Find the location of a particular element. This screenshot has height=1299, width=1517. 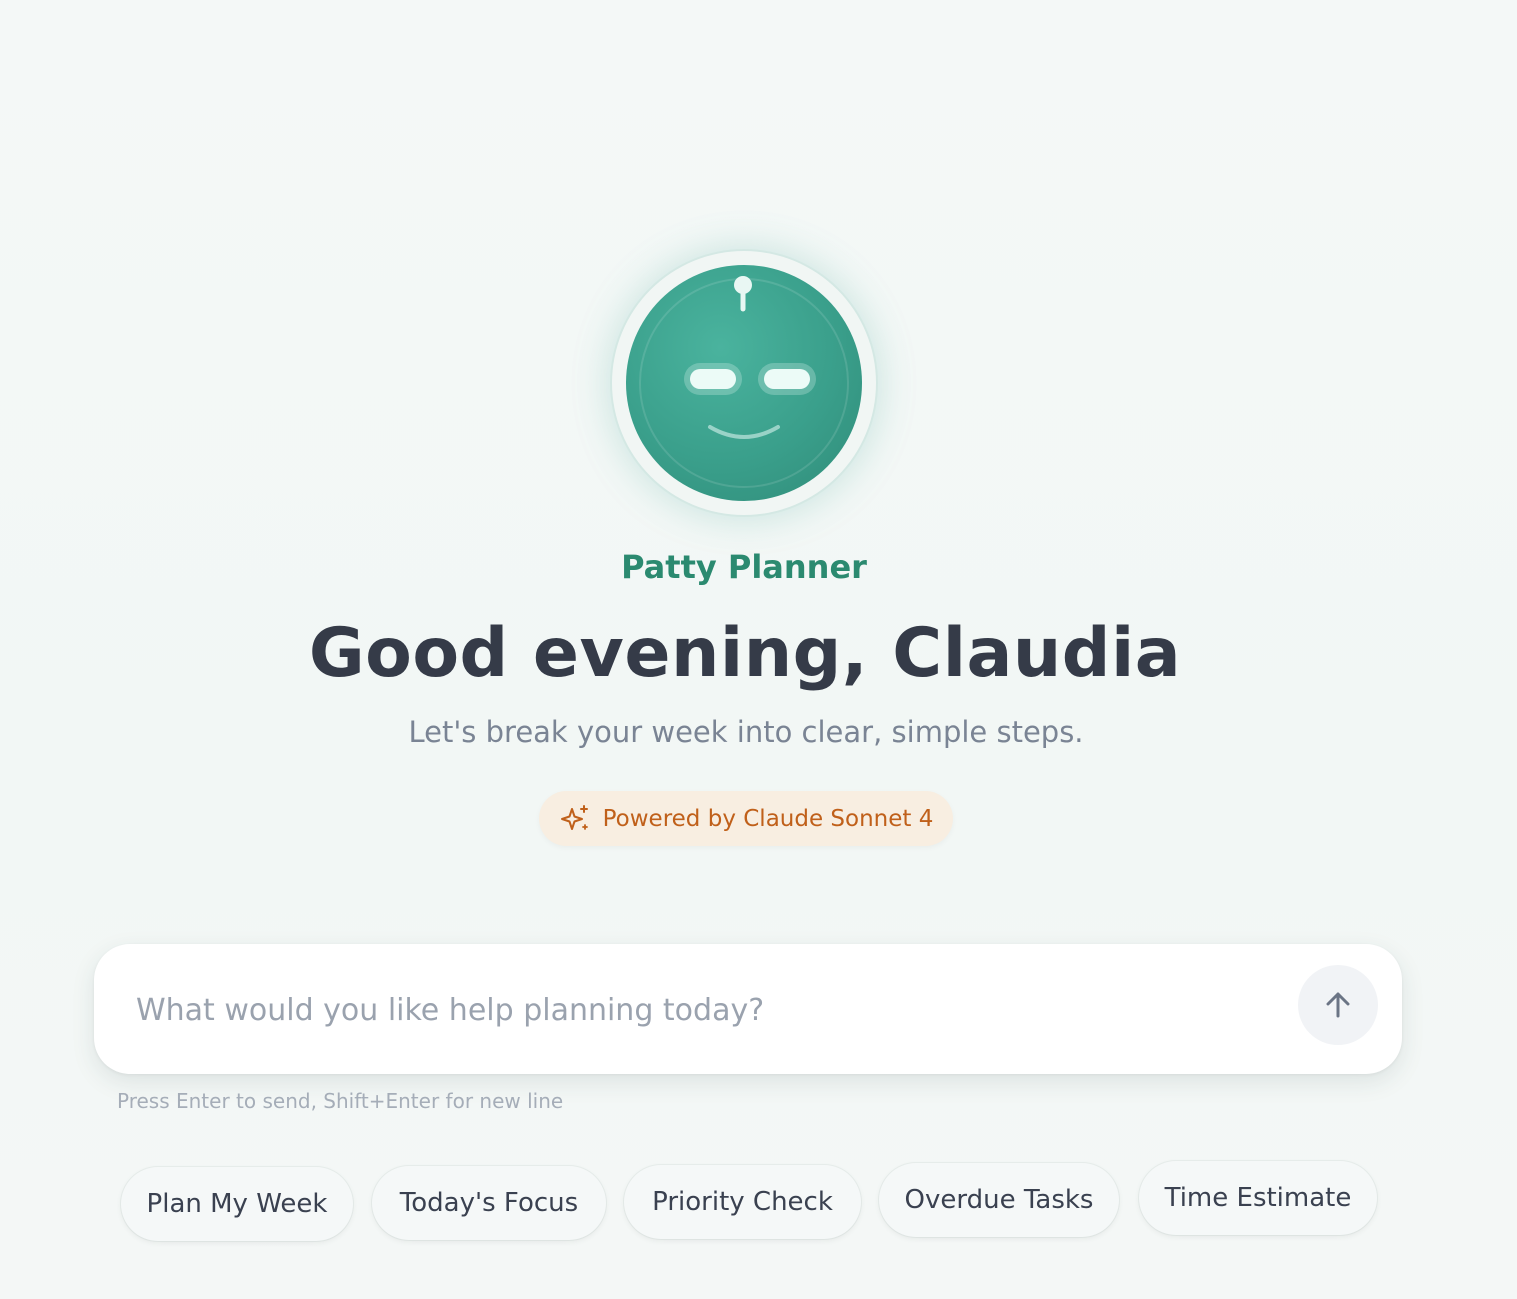

quick-action-time-estimate: Time Estimate is located at coordinates (1258, 1198).